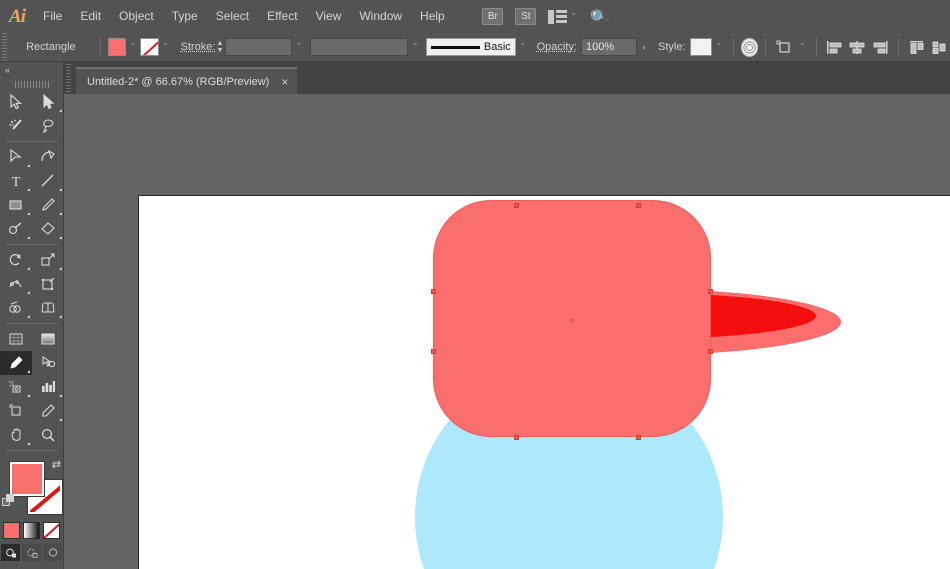  I want to click on align-horizontal-center-icon, so click(857, 47).